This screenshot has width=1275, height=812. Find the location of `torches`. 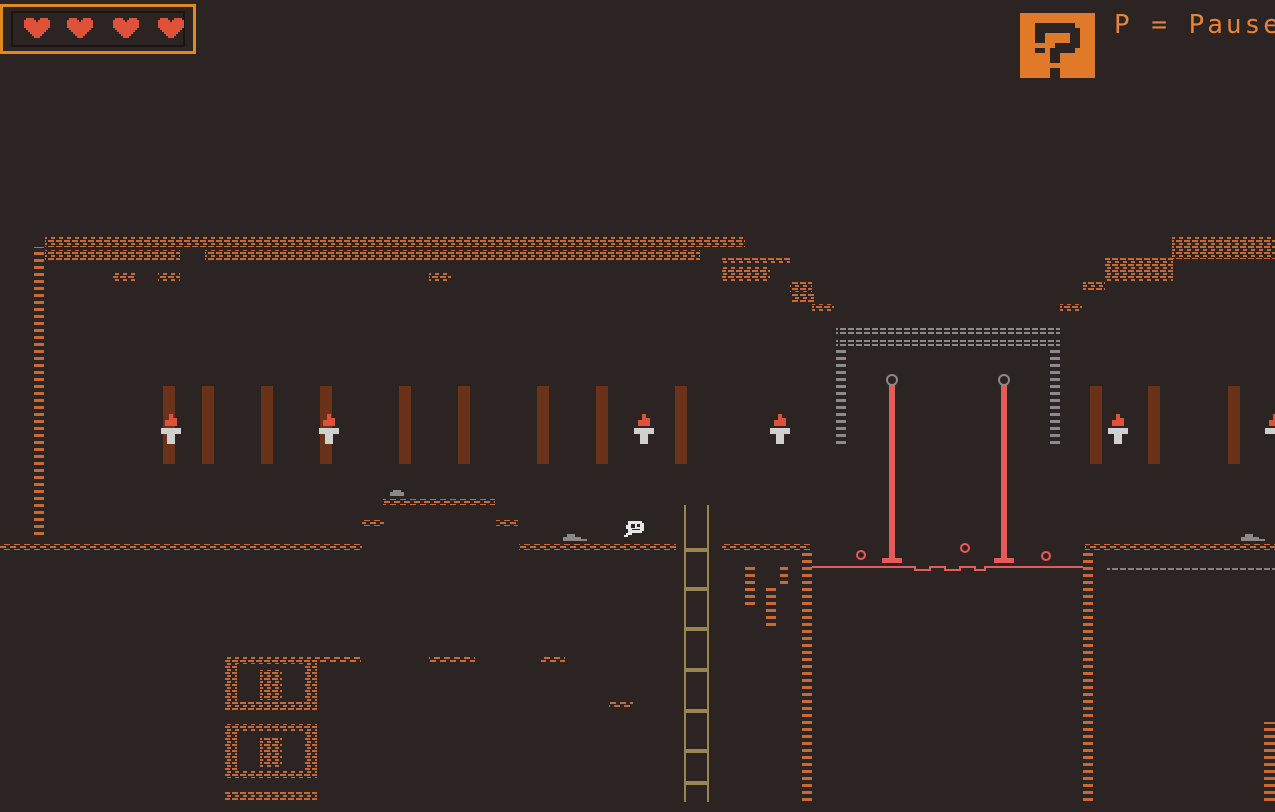

torches is located at coordinates (718, 429).